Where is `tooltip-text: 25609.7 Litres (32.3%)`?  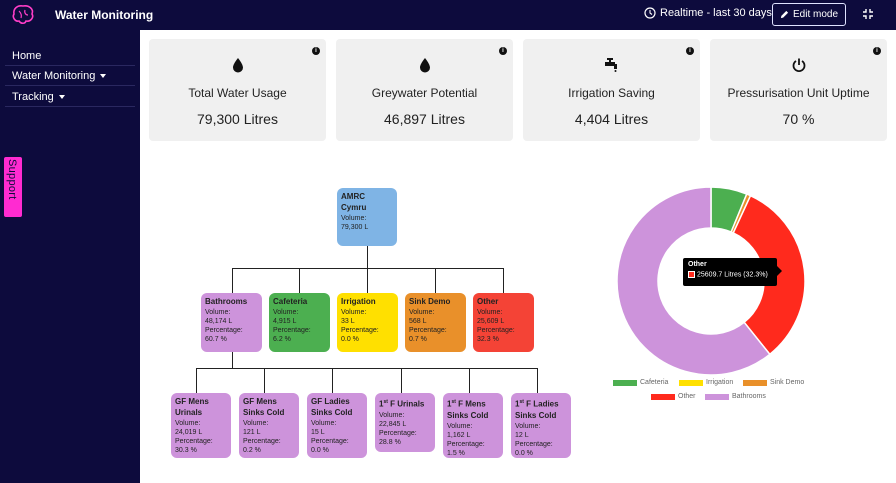
tooltip-text: 25609.7 Litres (32.3%) is located at coordinates (732, 275).